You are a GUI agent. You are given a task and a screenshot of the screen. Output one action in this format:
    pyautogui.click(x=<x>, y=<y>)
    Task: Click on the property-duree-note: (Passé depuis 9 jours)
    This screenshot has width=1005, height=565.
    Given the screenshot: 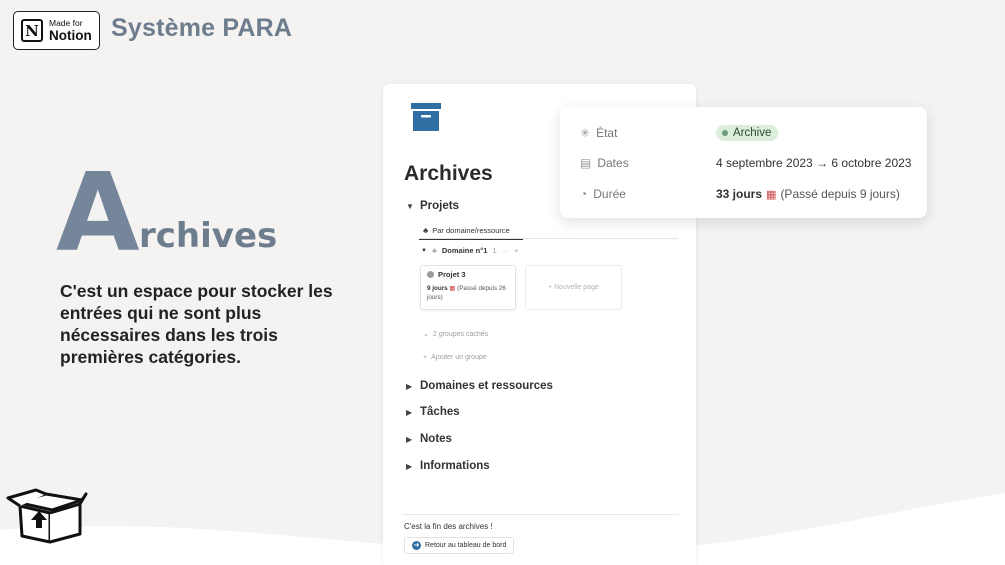 What is the action you would take?
    pyautogui.click(x=840, y=194)
    